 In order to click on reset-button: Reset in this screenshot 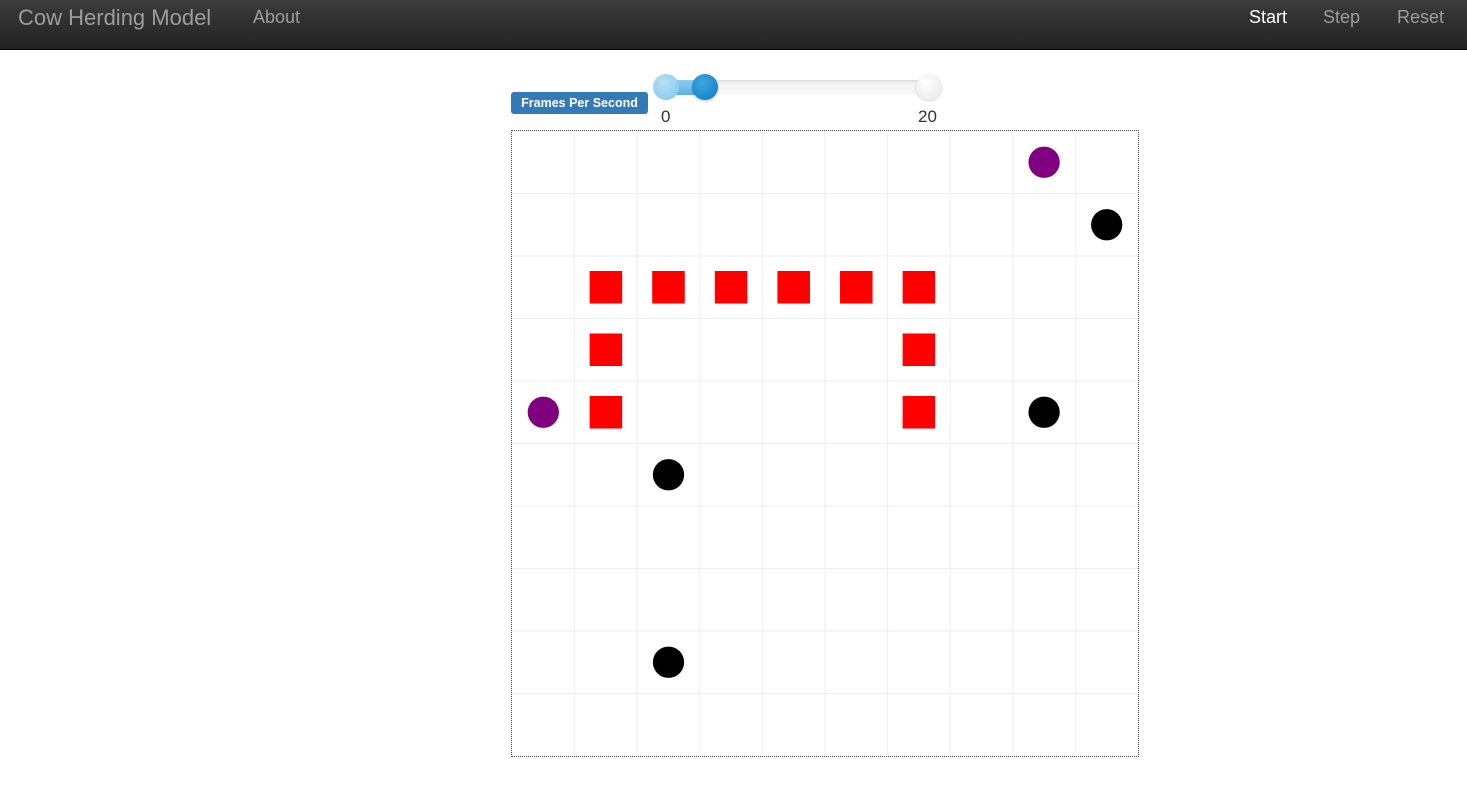, I will do `click(1420, 17)`.